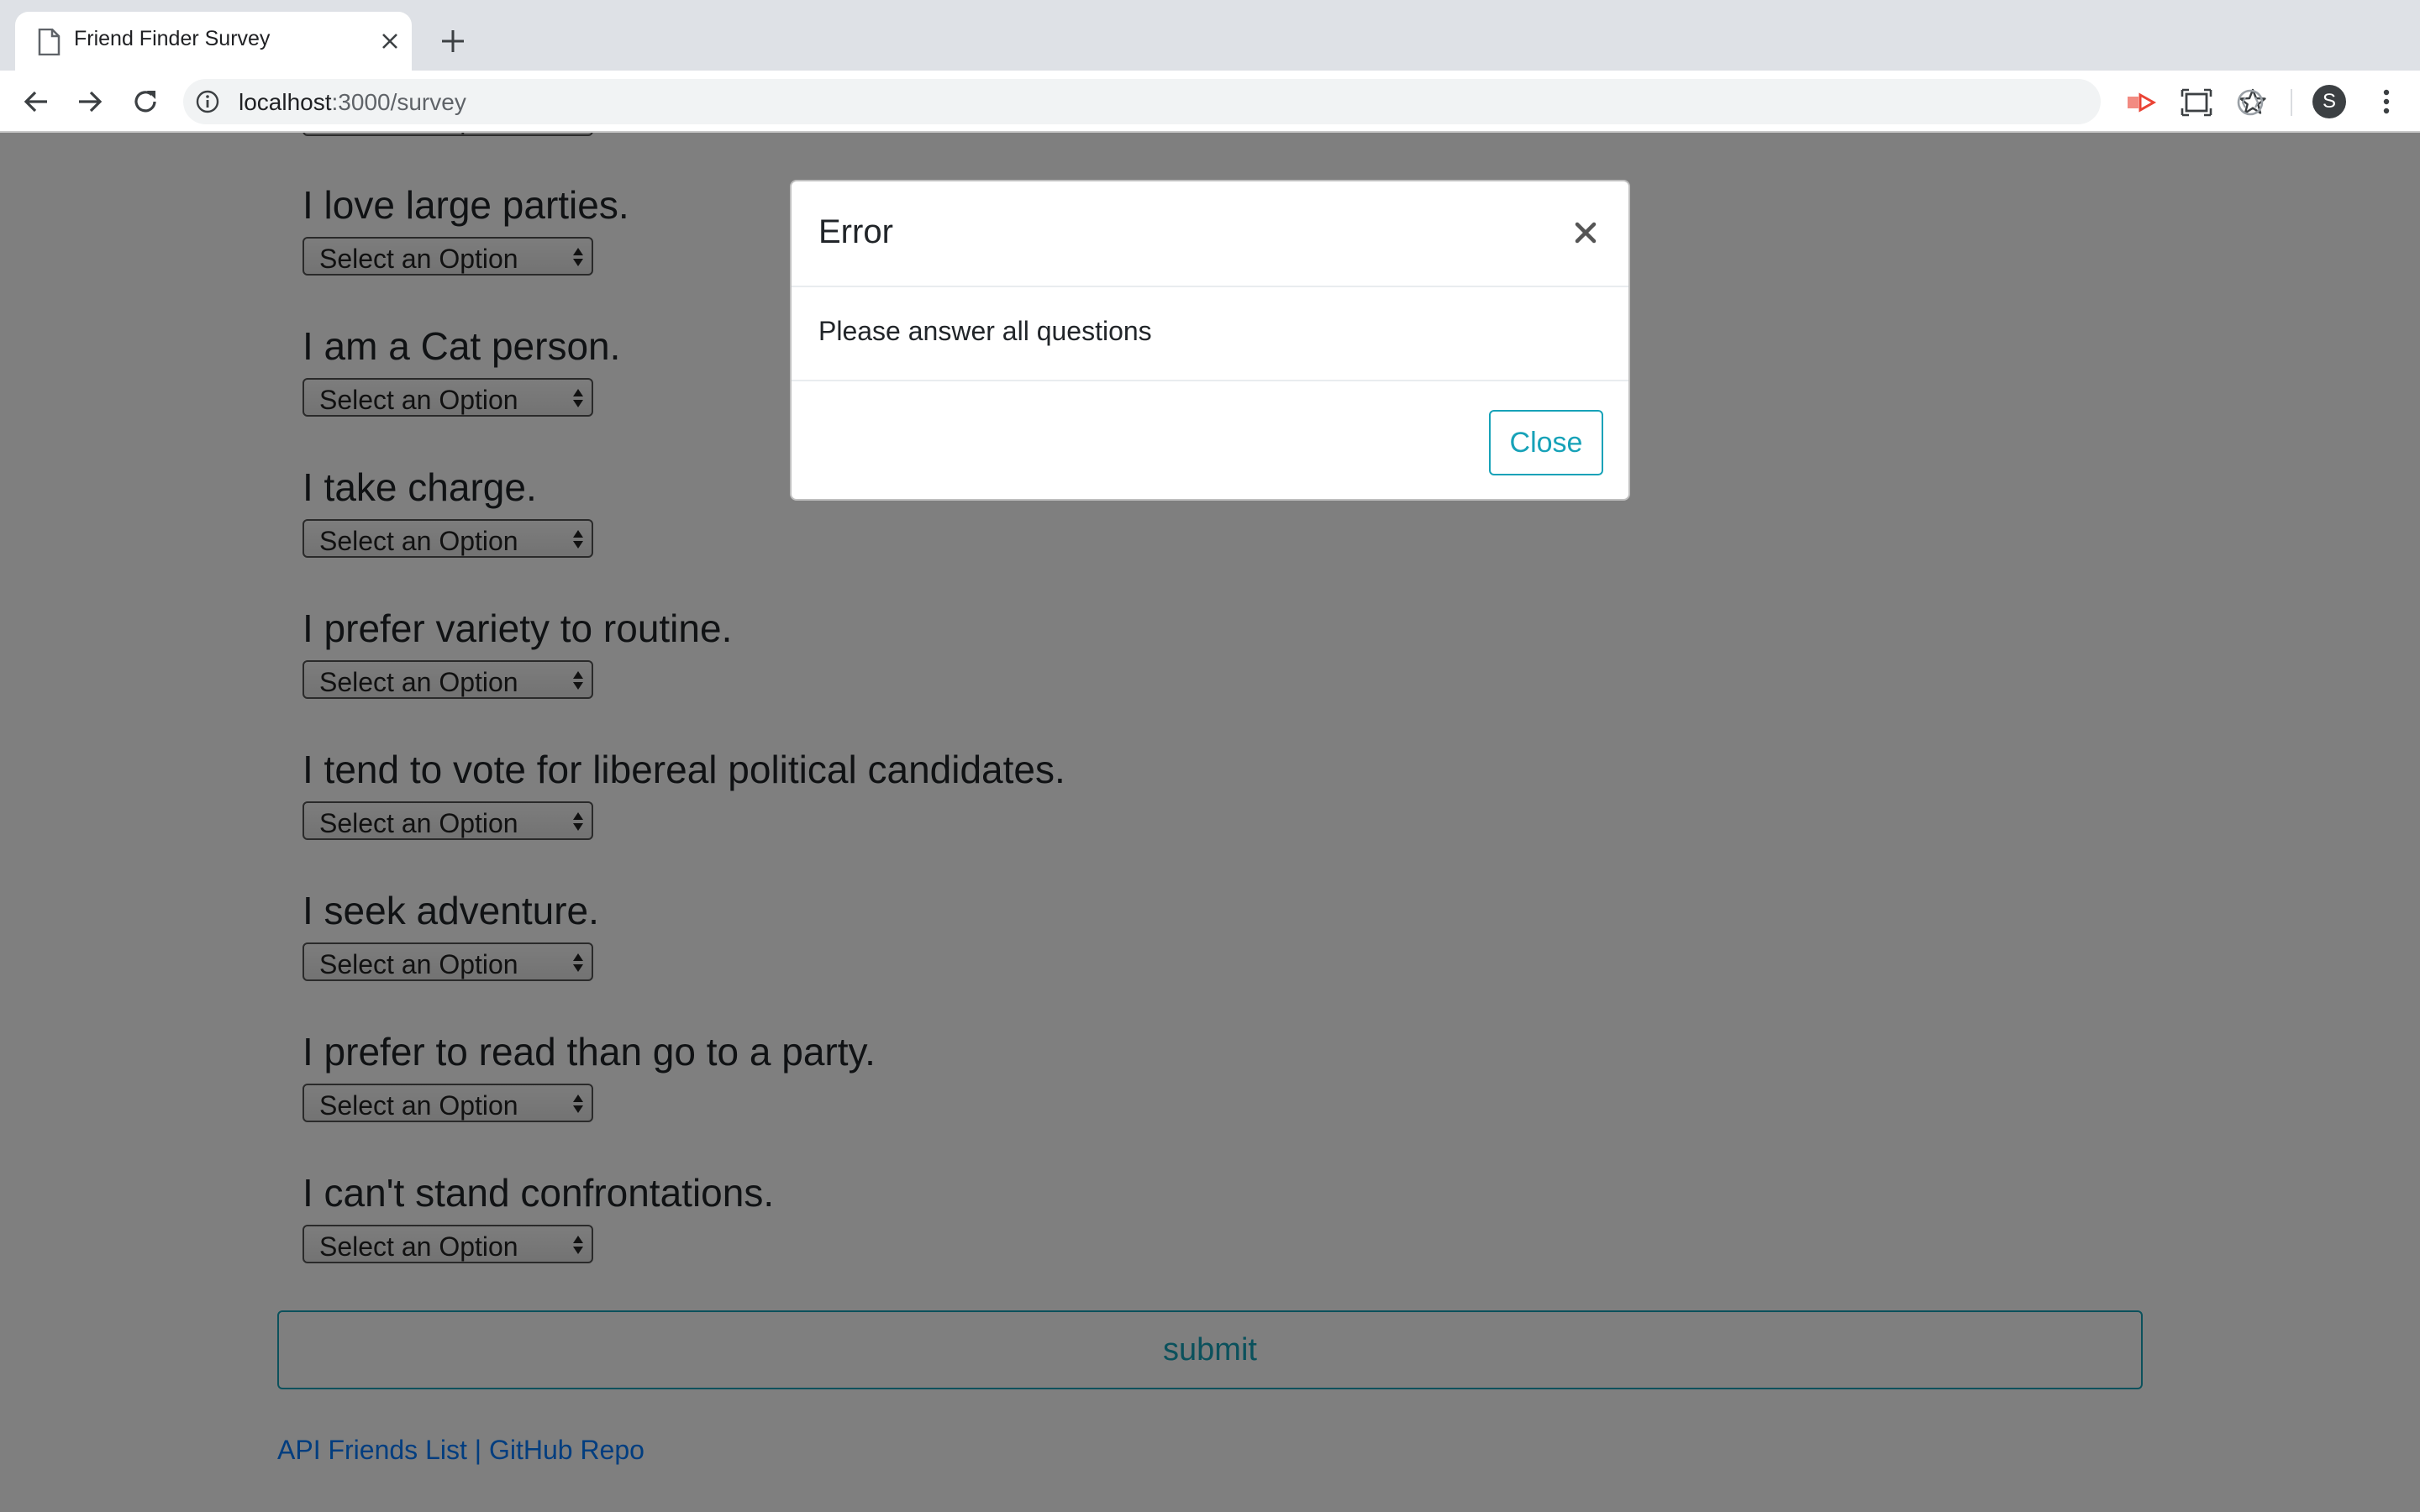  Describe the element at coordinates (172, 38) in the screenshot. I see `tab-title: Friend Finder Survey` at that location.